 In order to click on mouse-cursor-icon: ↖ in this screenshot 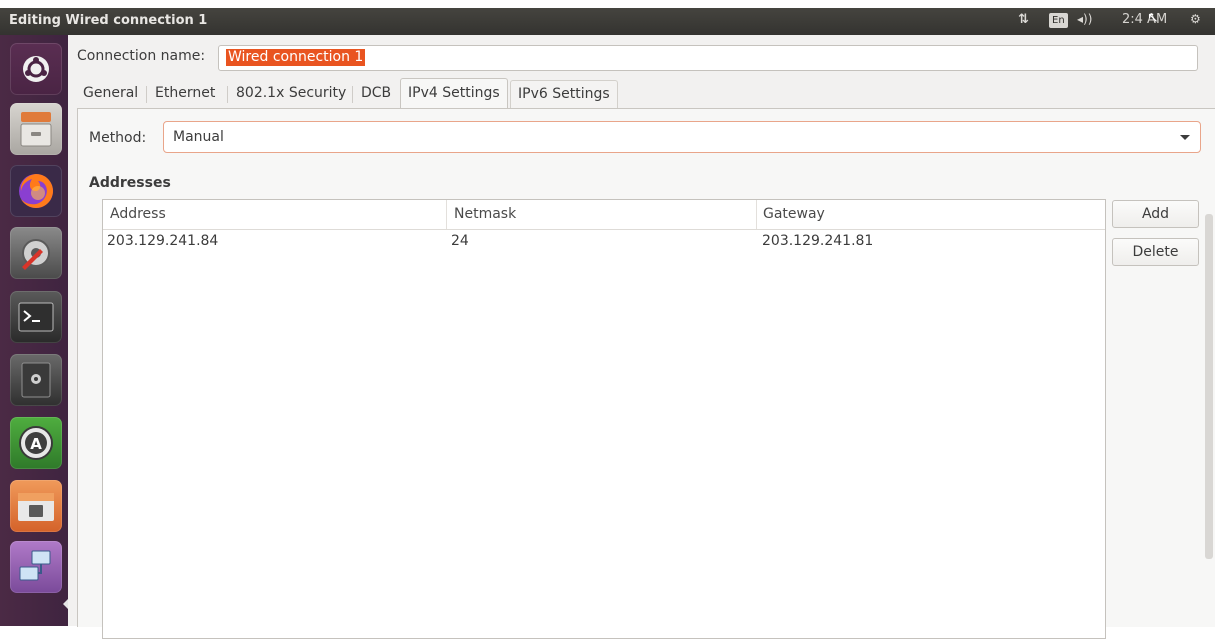, I will do `click(1153, 18)`.